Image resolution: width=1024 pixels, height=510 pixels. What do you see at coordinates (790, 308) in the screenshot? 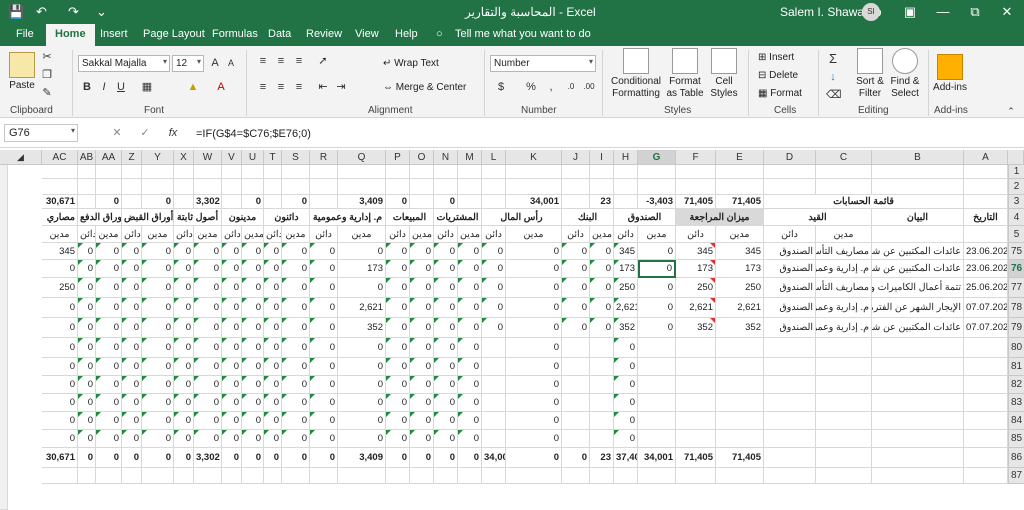
I see `cell-credit-account: الصندوق` at bounding box center [790, 308].